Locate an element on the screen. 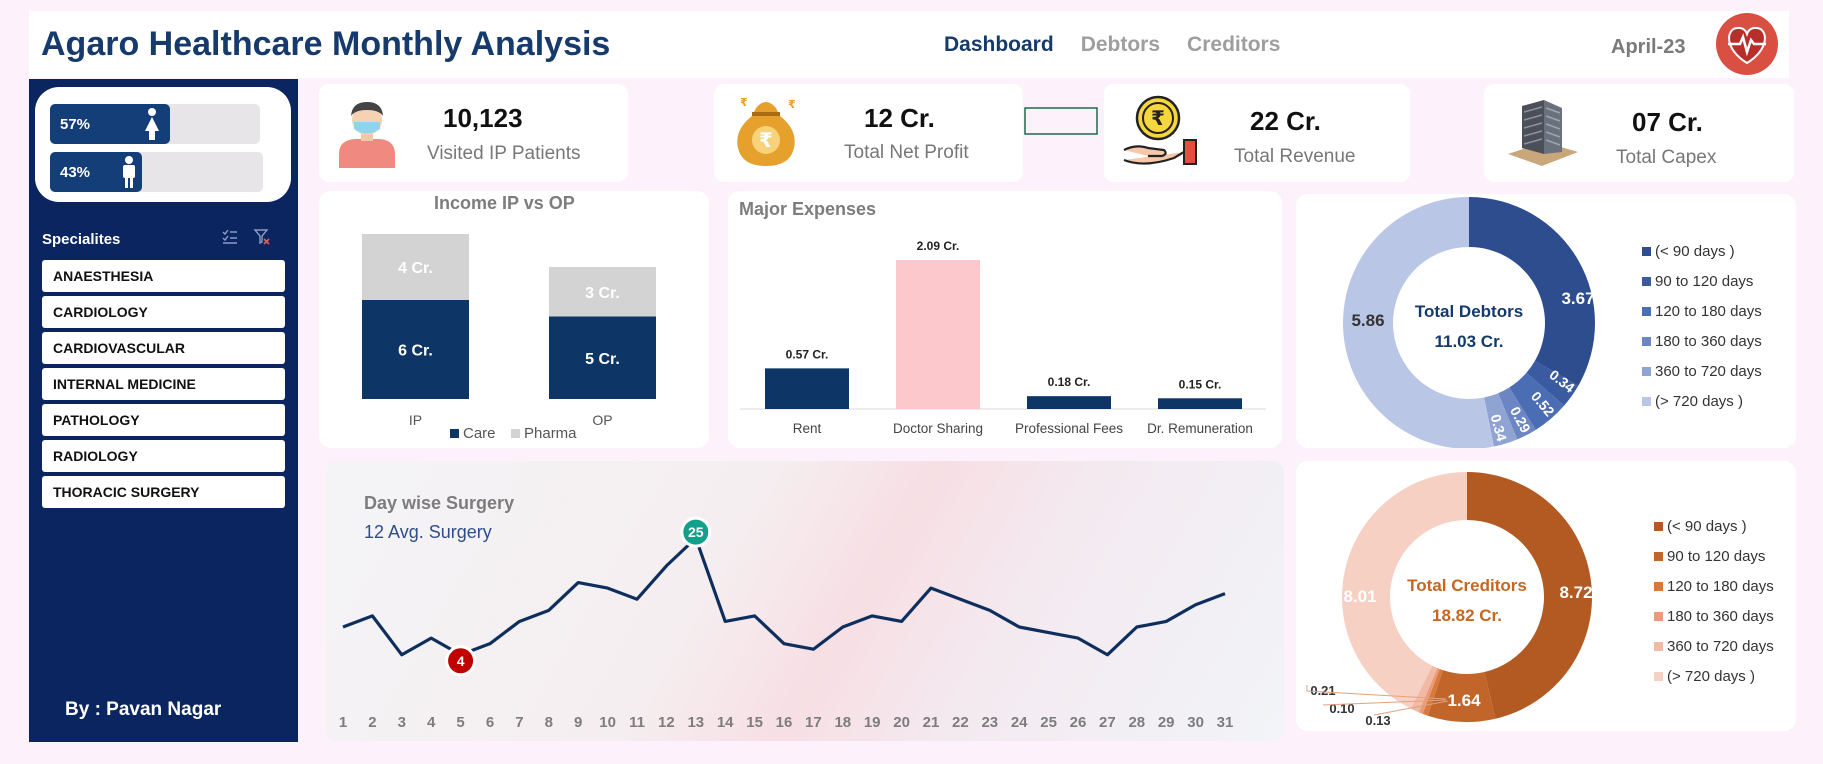 The image size is (1823, 764). speciality-item-anaesthesia: ANAESTHESIA is located at coordinates (163, 276).